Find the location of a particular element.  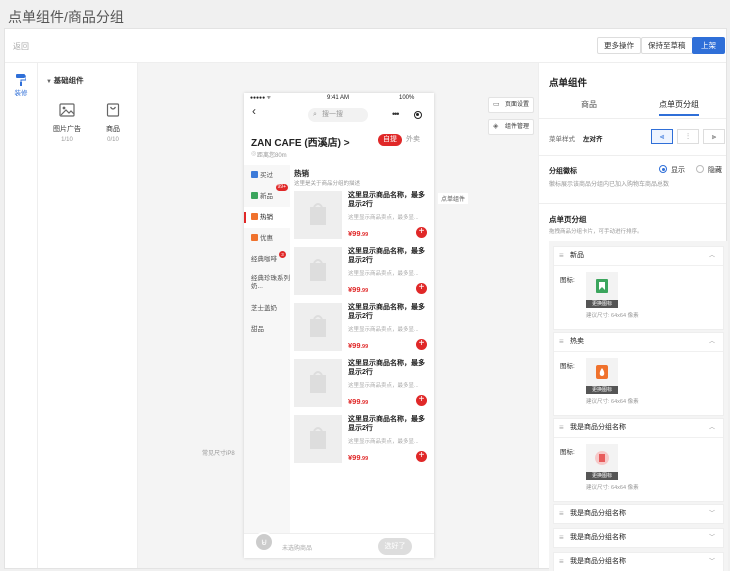

show-radio: 显示 is located at coordinates (672, 170).